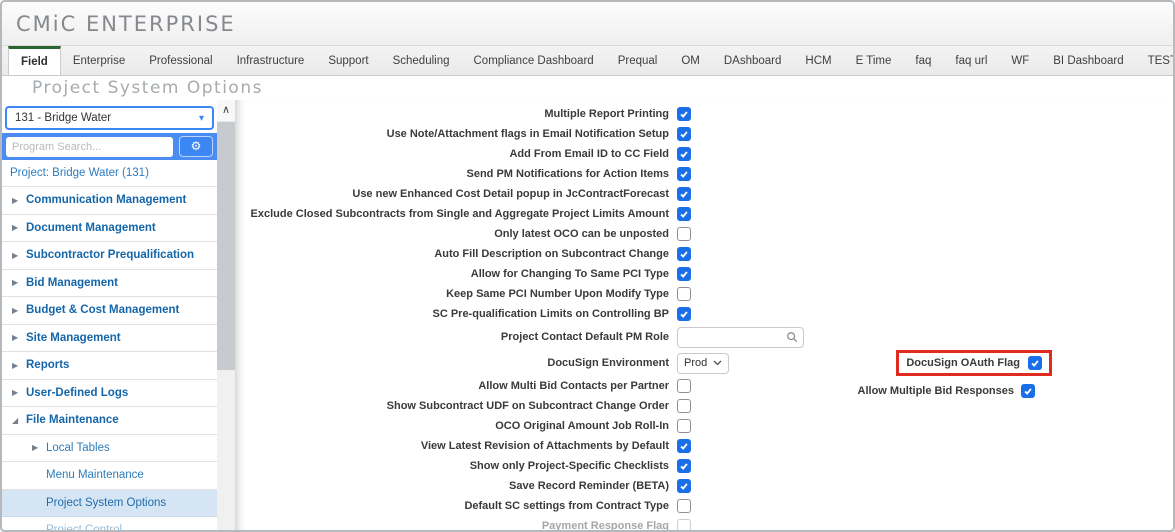  I want to click on scrollbar-thumb, so click(226, 246).